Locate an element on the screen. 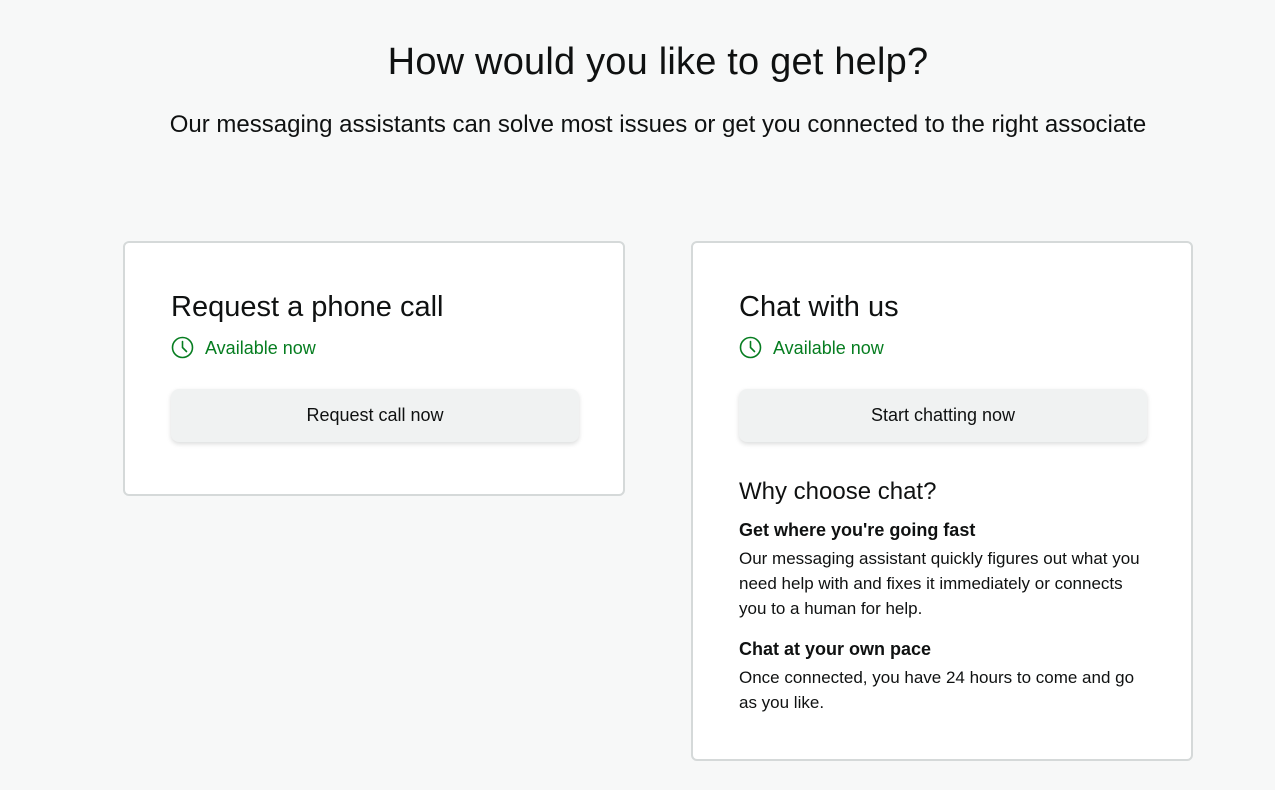 This screenshot has height=790, width=1275. chat-availability-status: Available now is located at coordinates (811, 347).